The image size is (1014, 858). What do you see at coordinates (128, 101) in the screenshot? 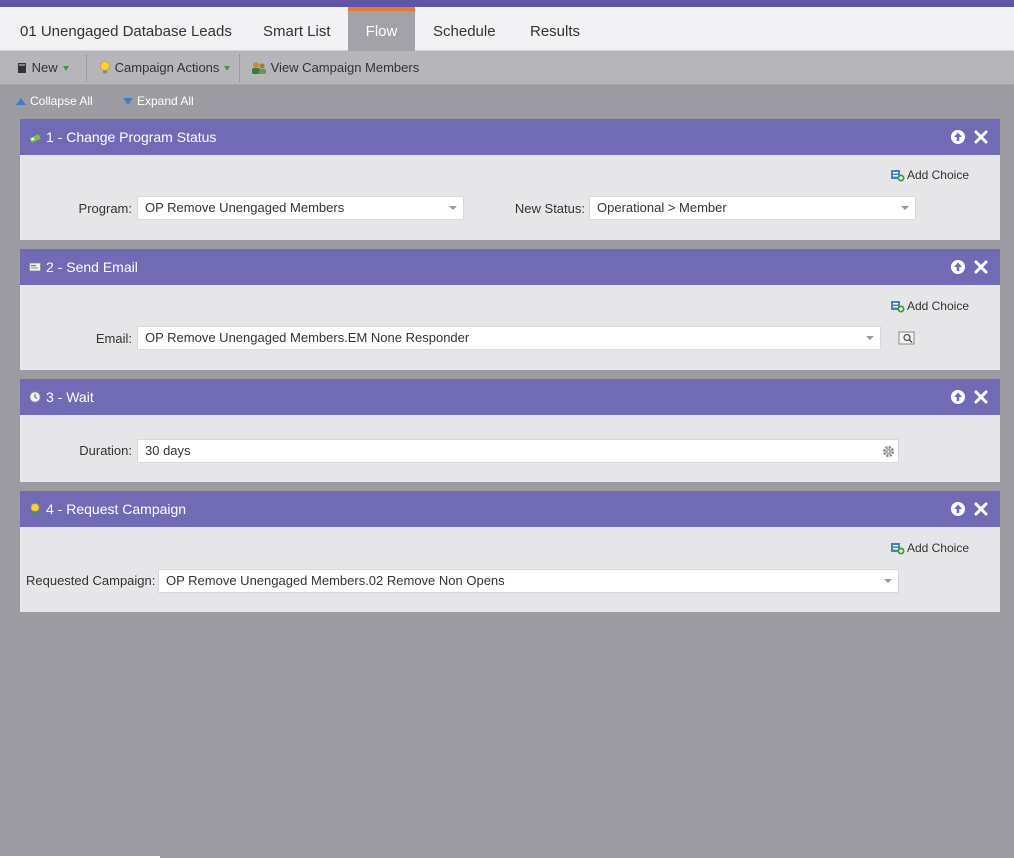
I see `expand-icon` at bounding box center [128, 101].